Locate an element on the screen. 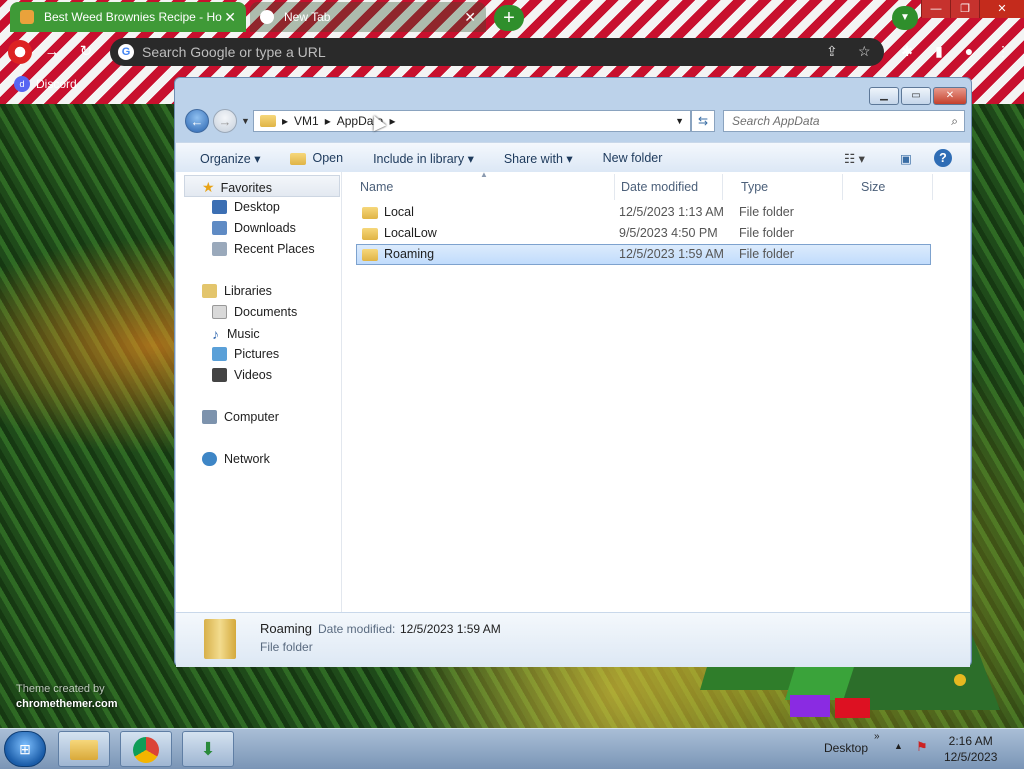  toolbar-expand-icon: » is located at coordinates (877, 736).